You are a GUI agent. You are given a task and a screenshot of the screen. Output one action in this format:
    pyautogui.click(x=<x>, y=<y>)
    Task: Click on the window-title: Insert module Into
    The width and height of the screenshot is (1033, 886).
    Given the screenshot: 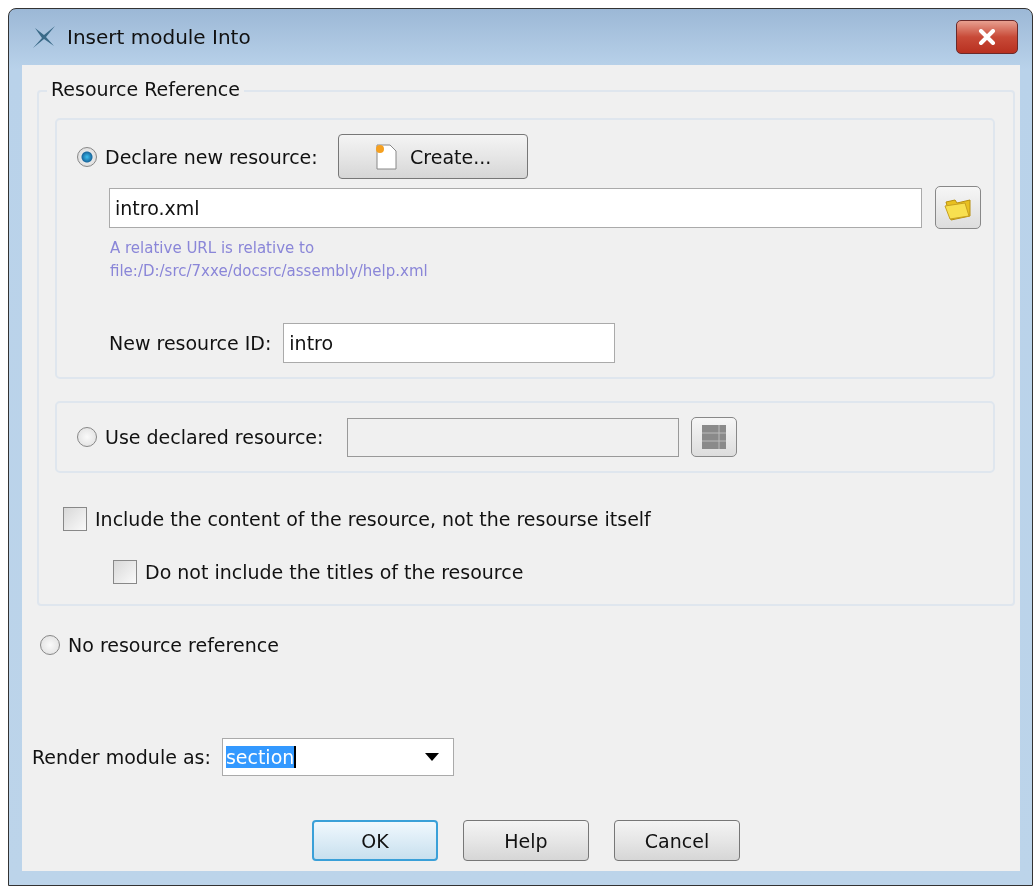 What is the action you would take?
    pyautogui.click(x=159, y=37)
    